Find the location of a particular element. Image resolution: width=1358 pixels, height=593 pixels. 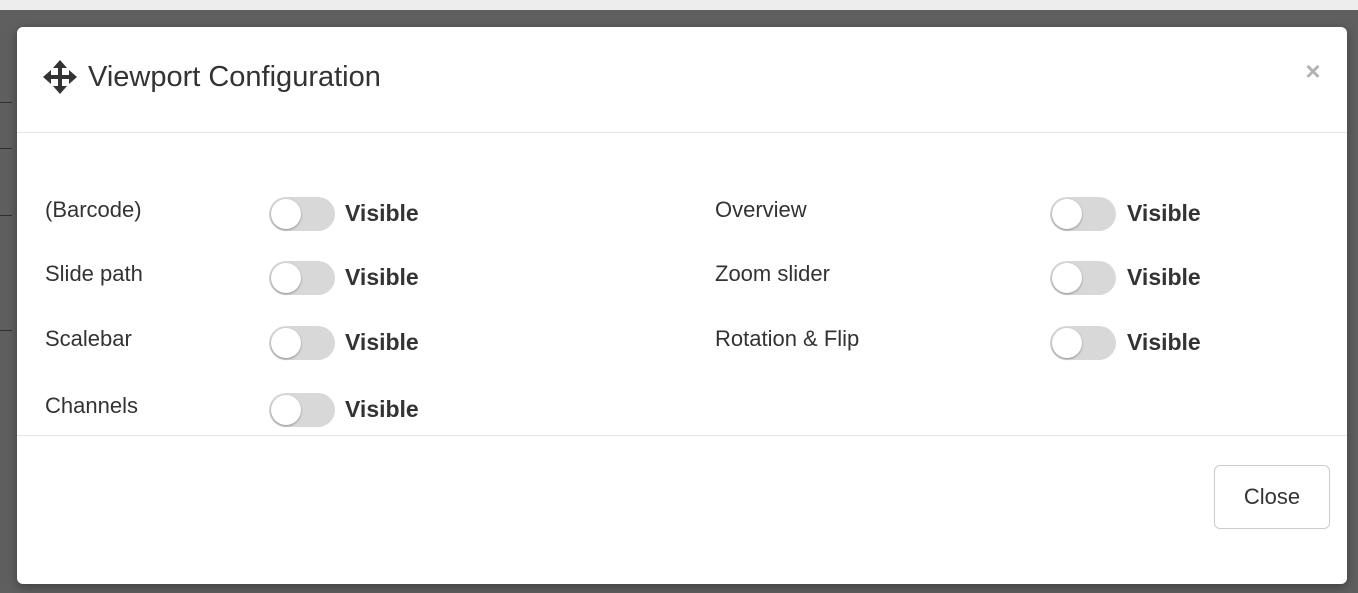

option-label: Slide path is located at coordinates (94, 273).